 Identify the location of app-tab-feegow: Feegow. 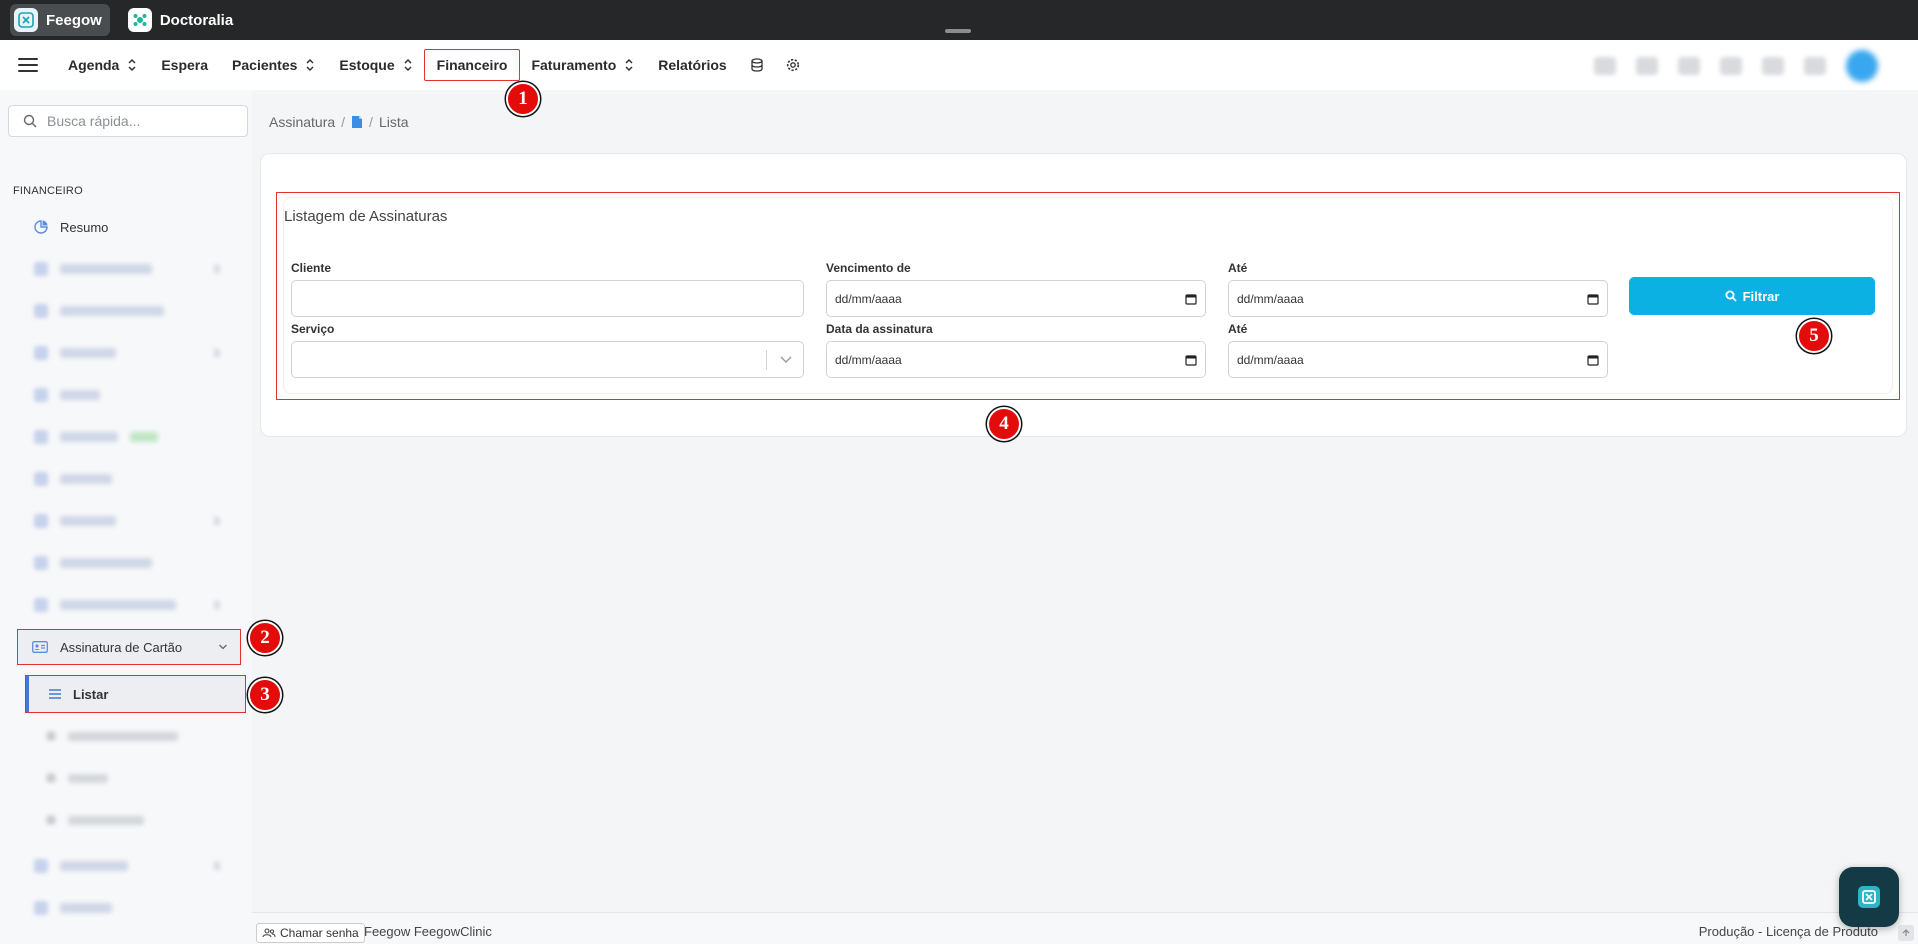
(60, 20).